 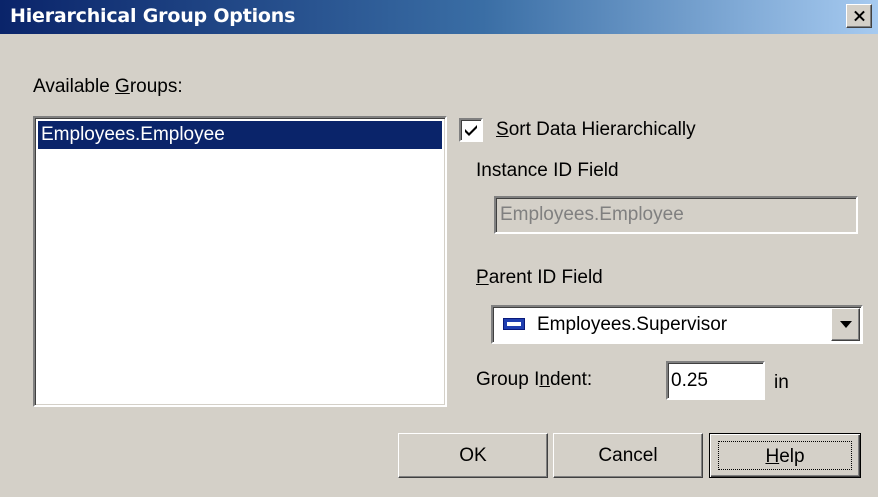 What do you see at coordinates (534, 379) in the screenshot?
I see `group-indent-label: Group Indent:` at bounding box center [534, 379].